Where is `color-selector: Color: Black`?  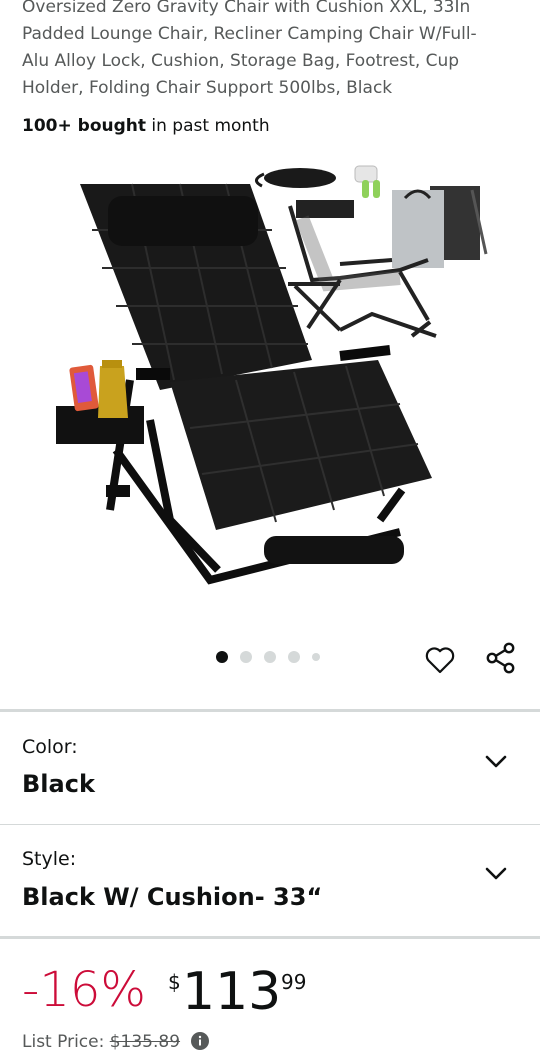
color-selector: Color: Black is located at coordinates (270, 768).